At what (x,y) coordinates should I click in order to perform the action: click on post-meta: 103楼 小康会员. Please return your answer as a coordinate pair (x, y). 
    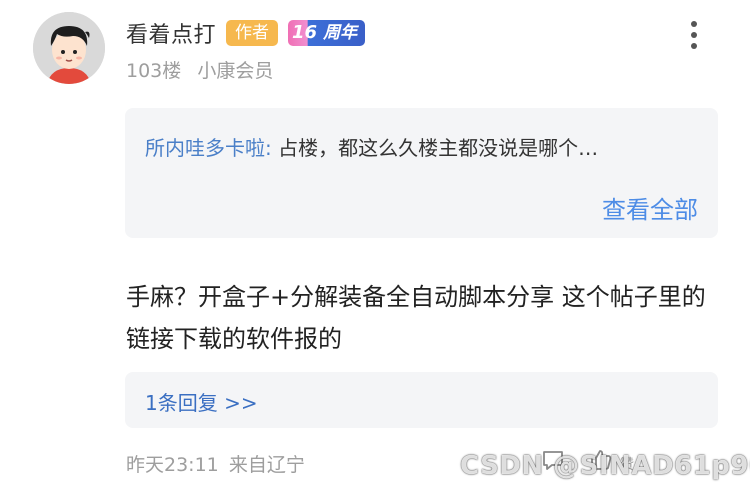
    Looking at the image, I should click on (204, 69).